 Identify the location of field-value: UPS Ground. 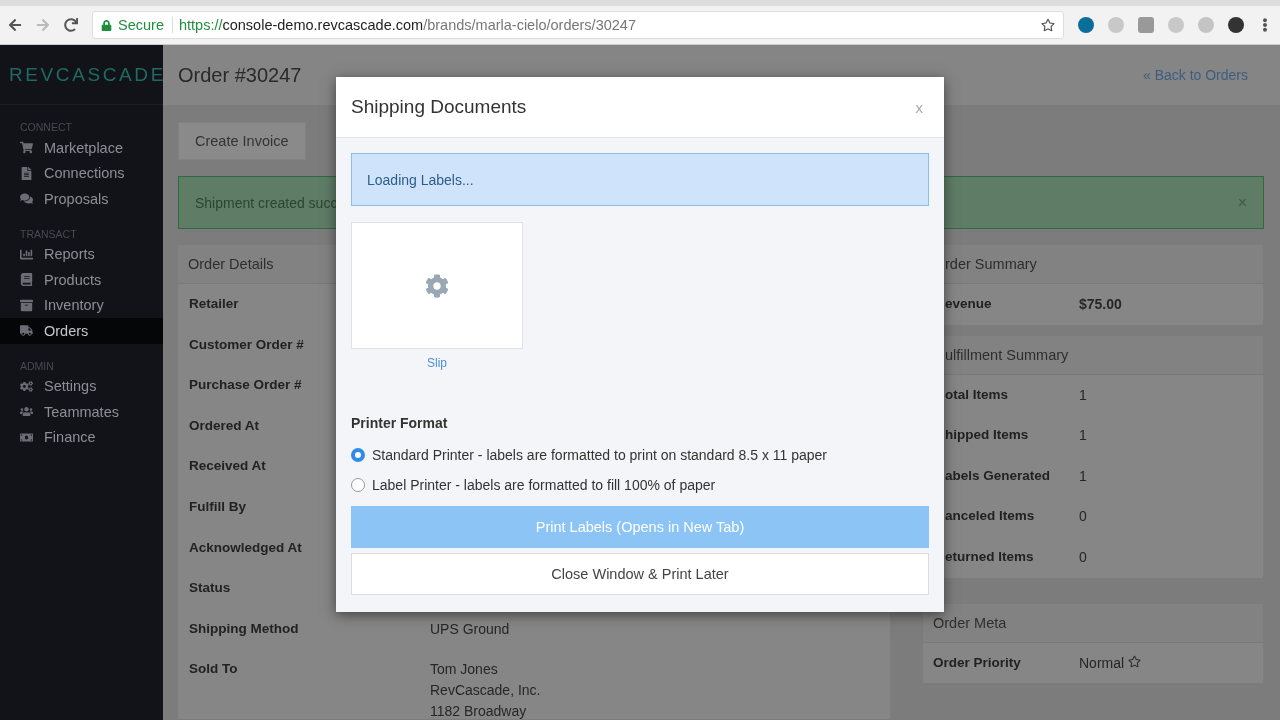
(470, 628).